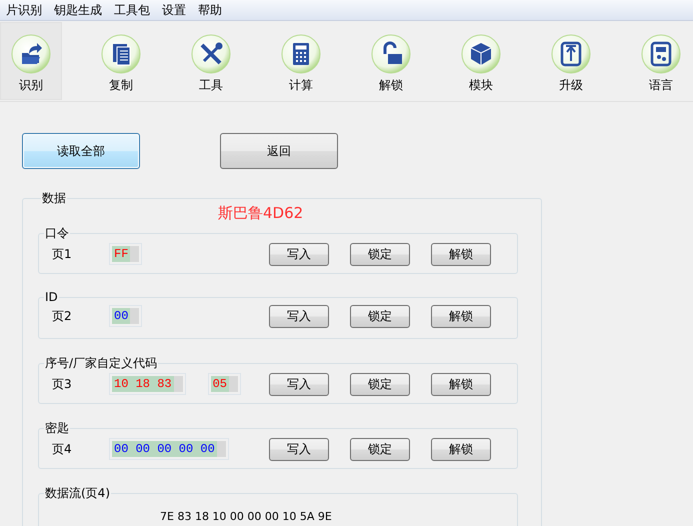  Describe the element at coordinates (174, 10) in the screenshot. I see `menu-item: 设置` at that location.